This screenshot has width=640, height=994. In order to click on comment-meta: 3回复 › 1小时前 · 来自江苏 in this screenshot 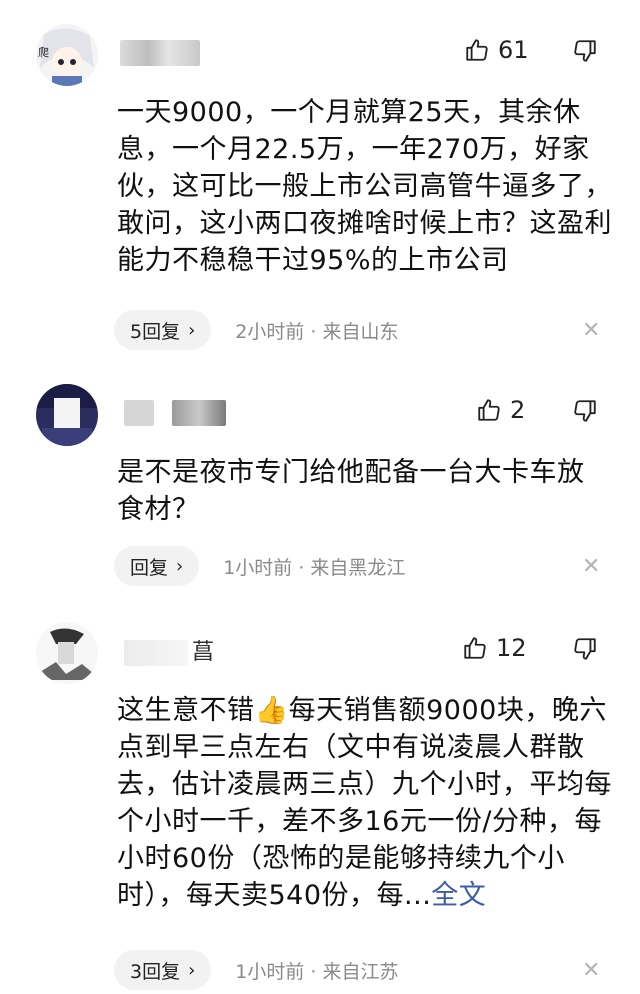, I will do `click(256, 970)`.